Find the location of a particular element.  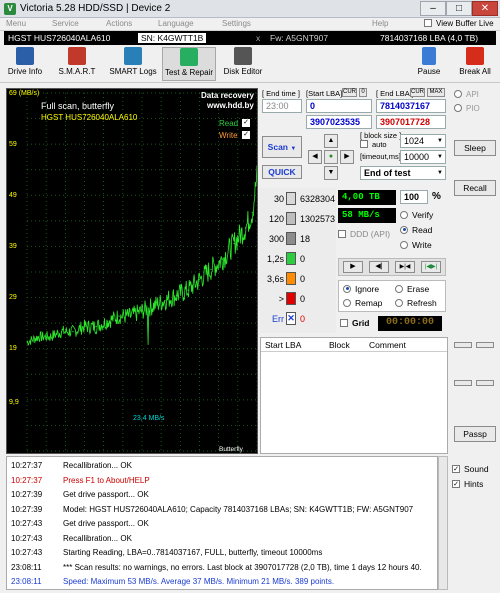

menu-item-service: Service is located at coordinates (65, 23).